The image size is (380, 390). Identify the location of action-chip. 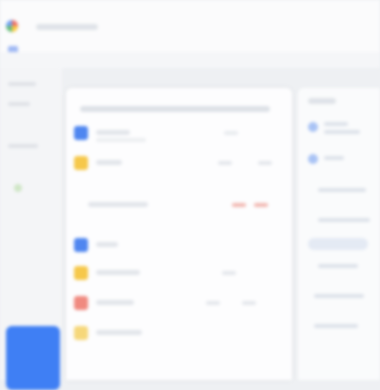
(338, 244).